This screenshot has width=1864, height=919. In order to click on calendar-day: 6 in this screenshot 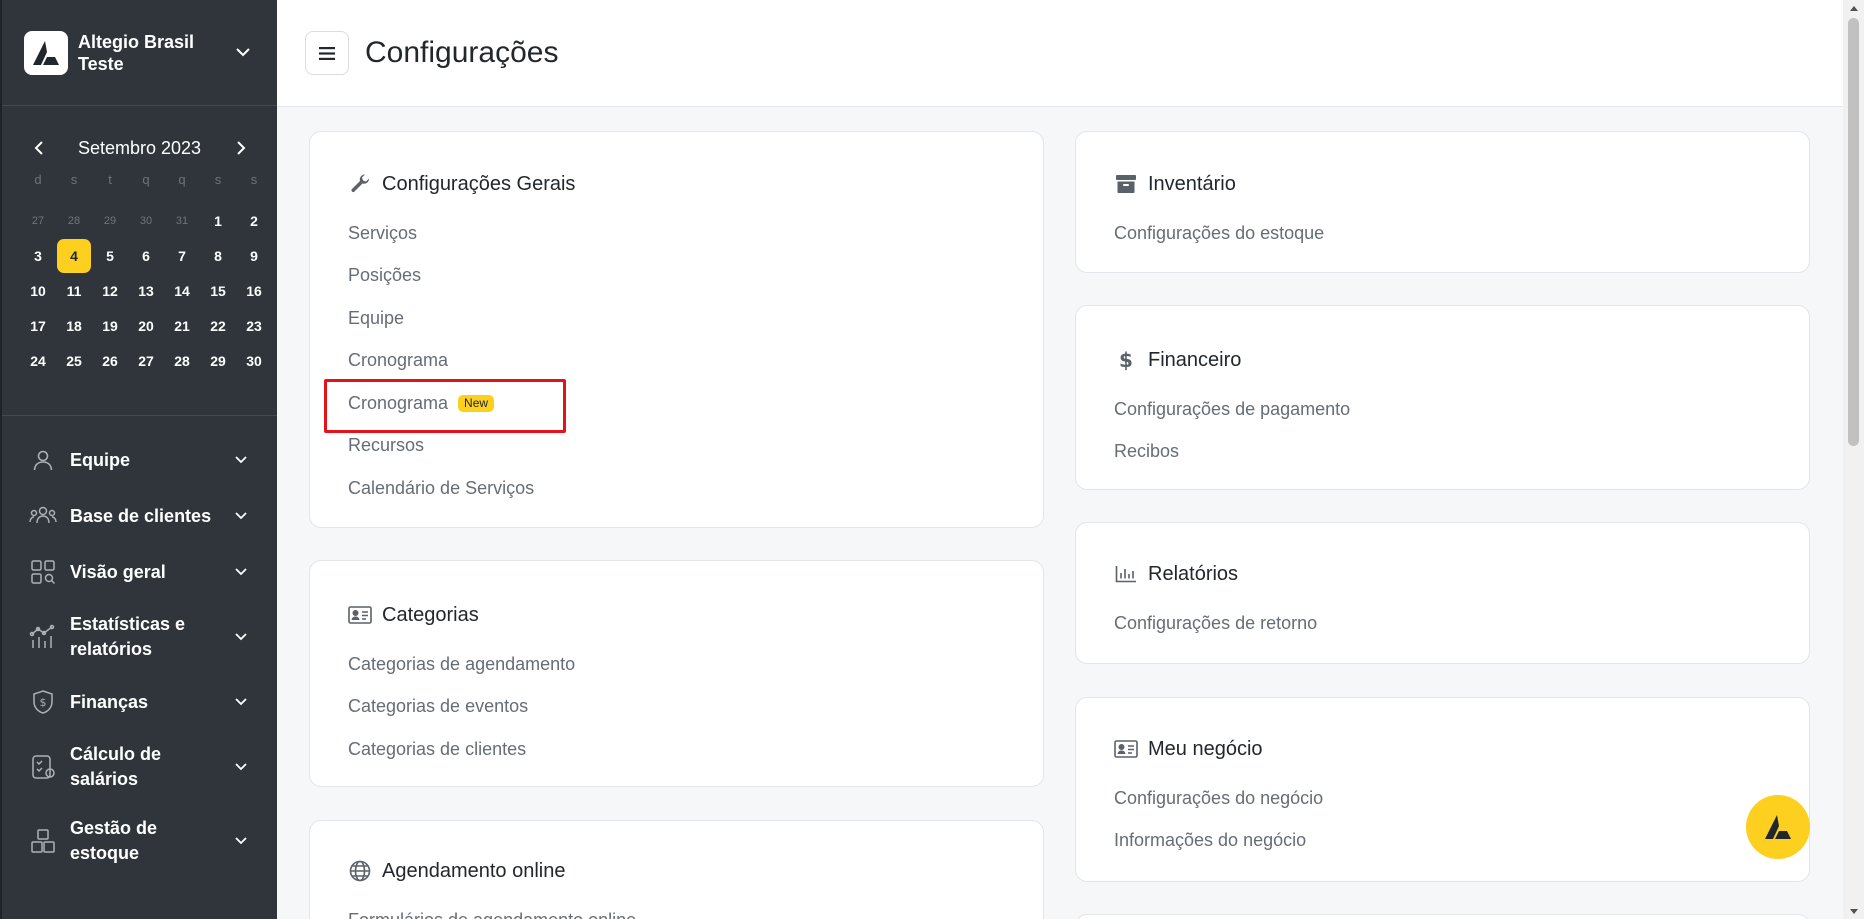, I will do `click(146, 255)`.